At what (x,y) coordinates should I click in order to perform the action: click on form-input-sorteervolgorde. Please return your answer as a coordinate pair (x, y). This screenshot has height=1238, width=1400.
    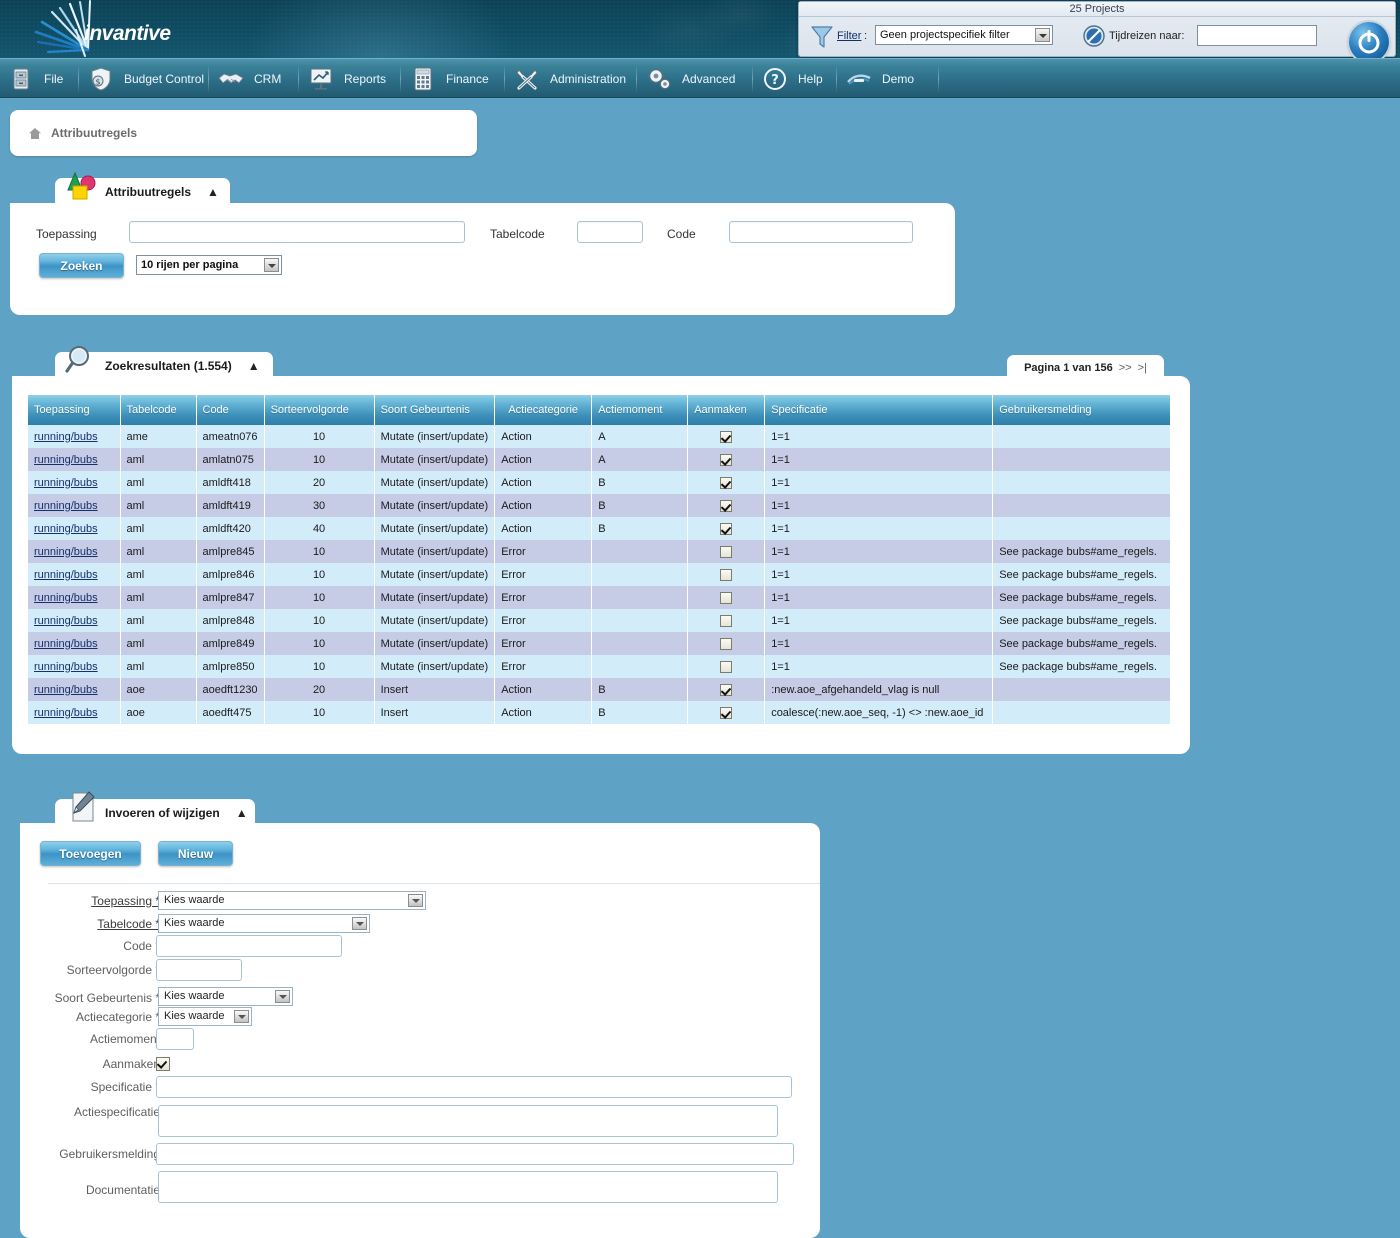
    Looking at the image, I should click on (199, 970).